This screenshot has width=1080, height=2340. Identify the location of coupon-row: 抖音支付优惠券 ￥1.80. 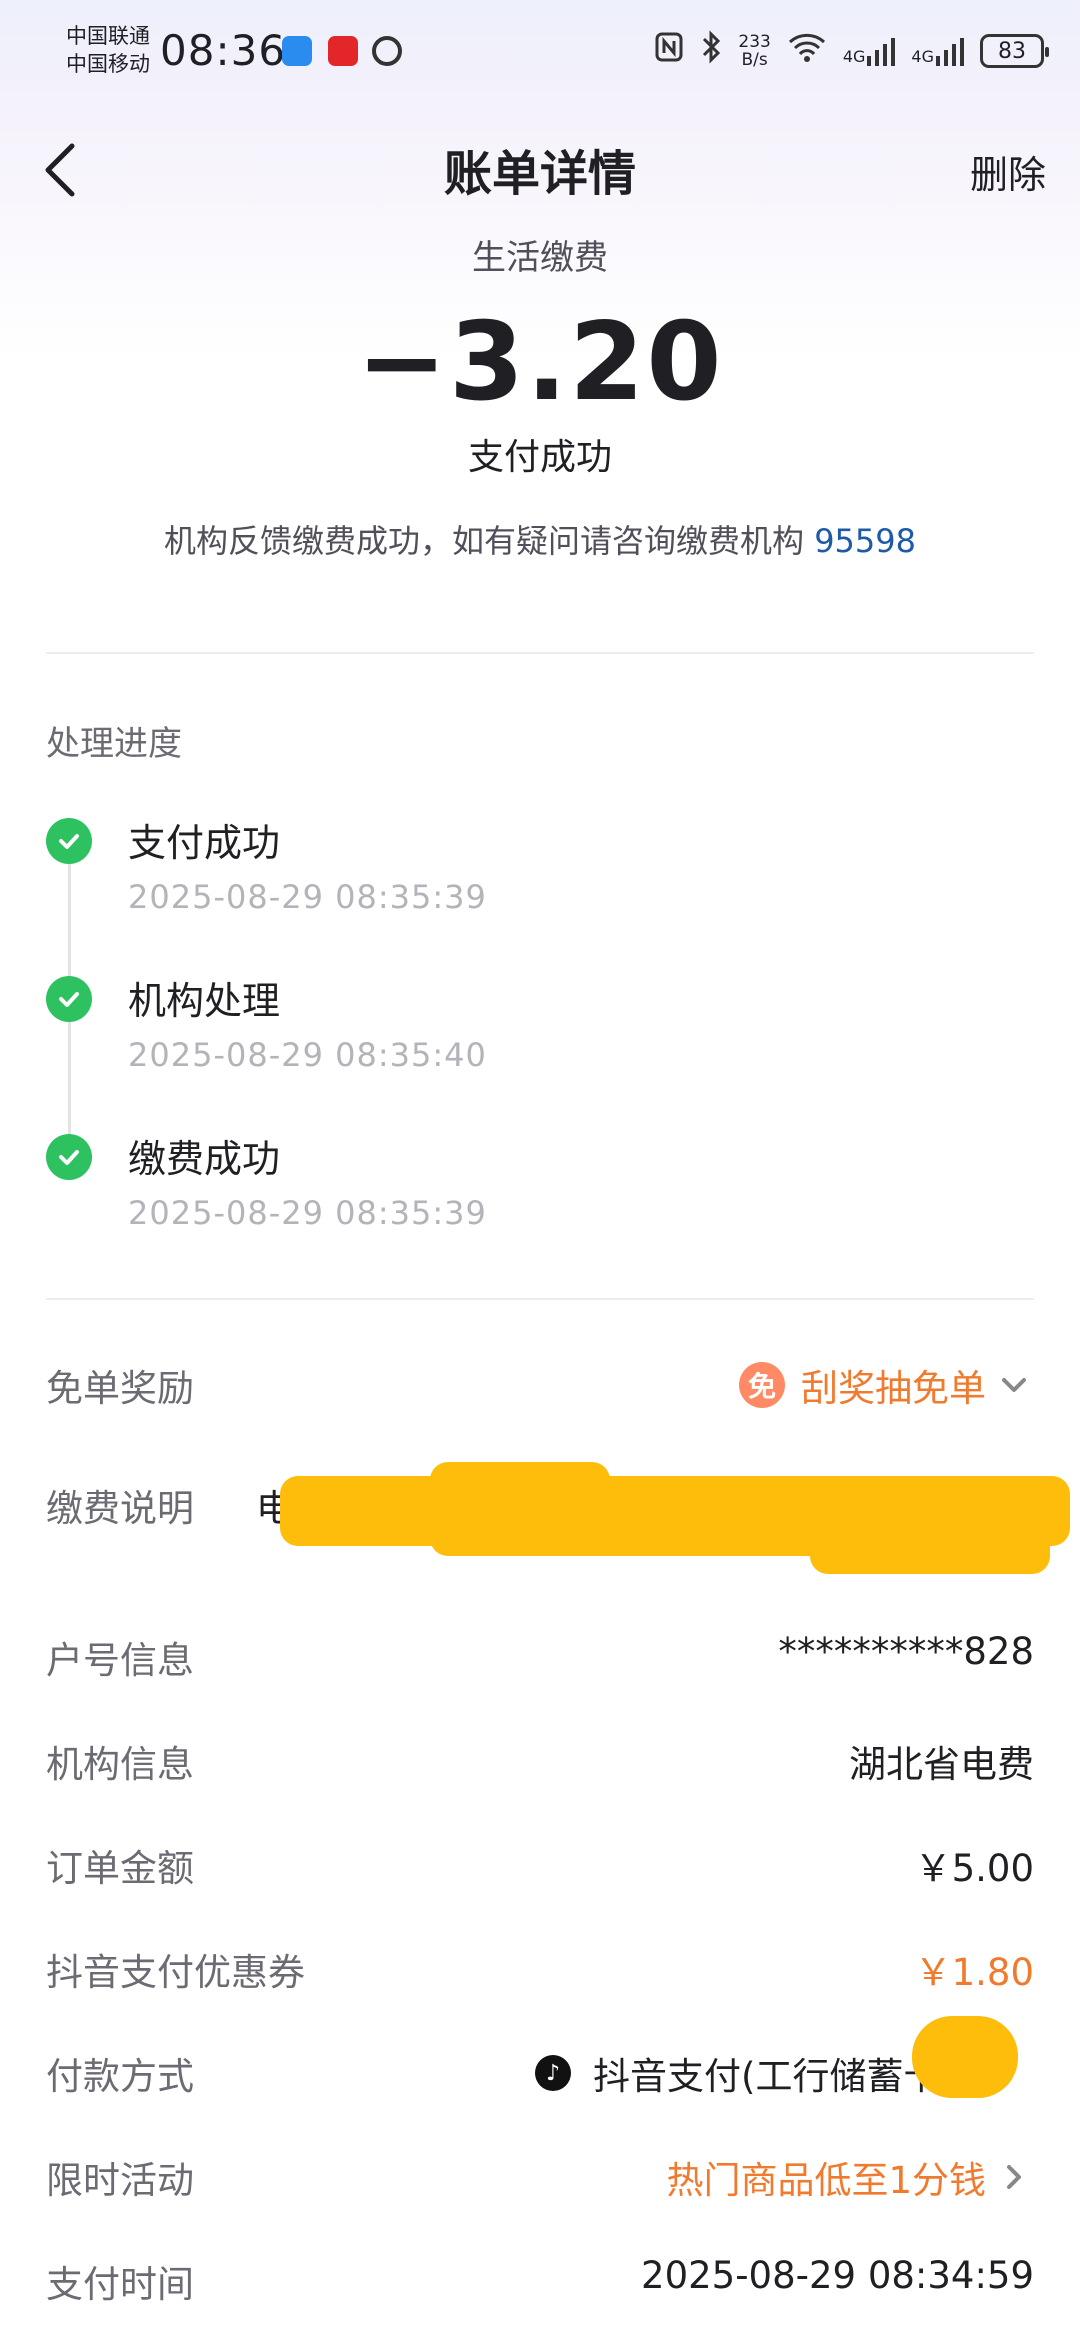
(540, 1972).